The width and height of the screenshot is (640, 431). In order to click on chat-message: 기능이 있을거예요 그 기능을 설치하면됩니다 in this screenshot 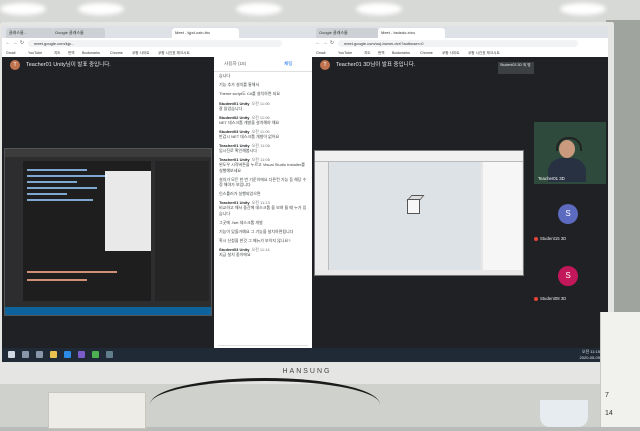, I will do `click(263, 231)`.